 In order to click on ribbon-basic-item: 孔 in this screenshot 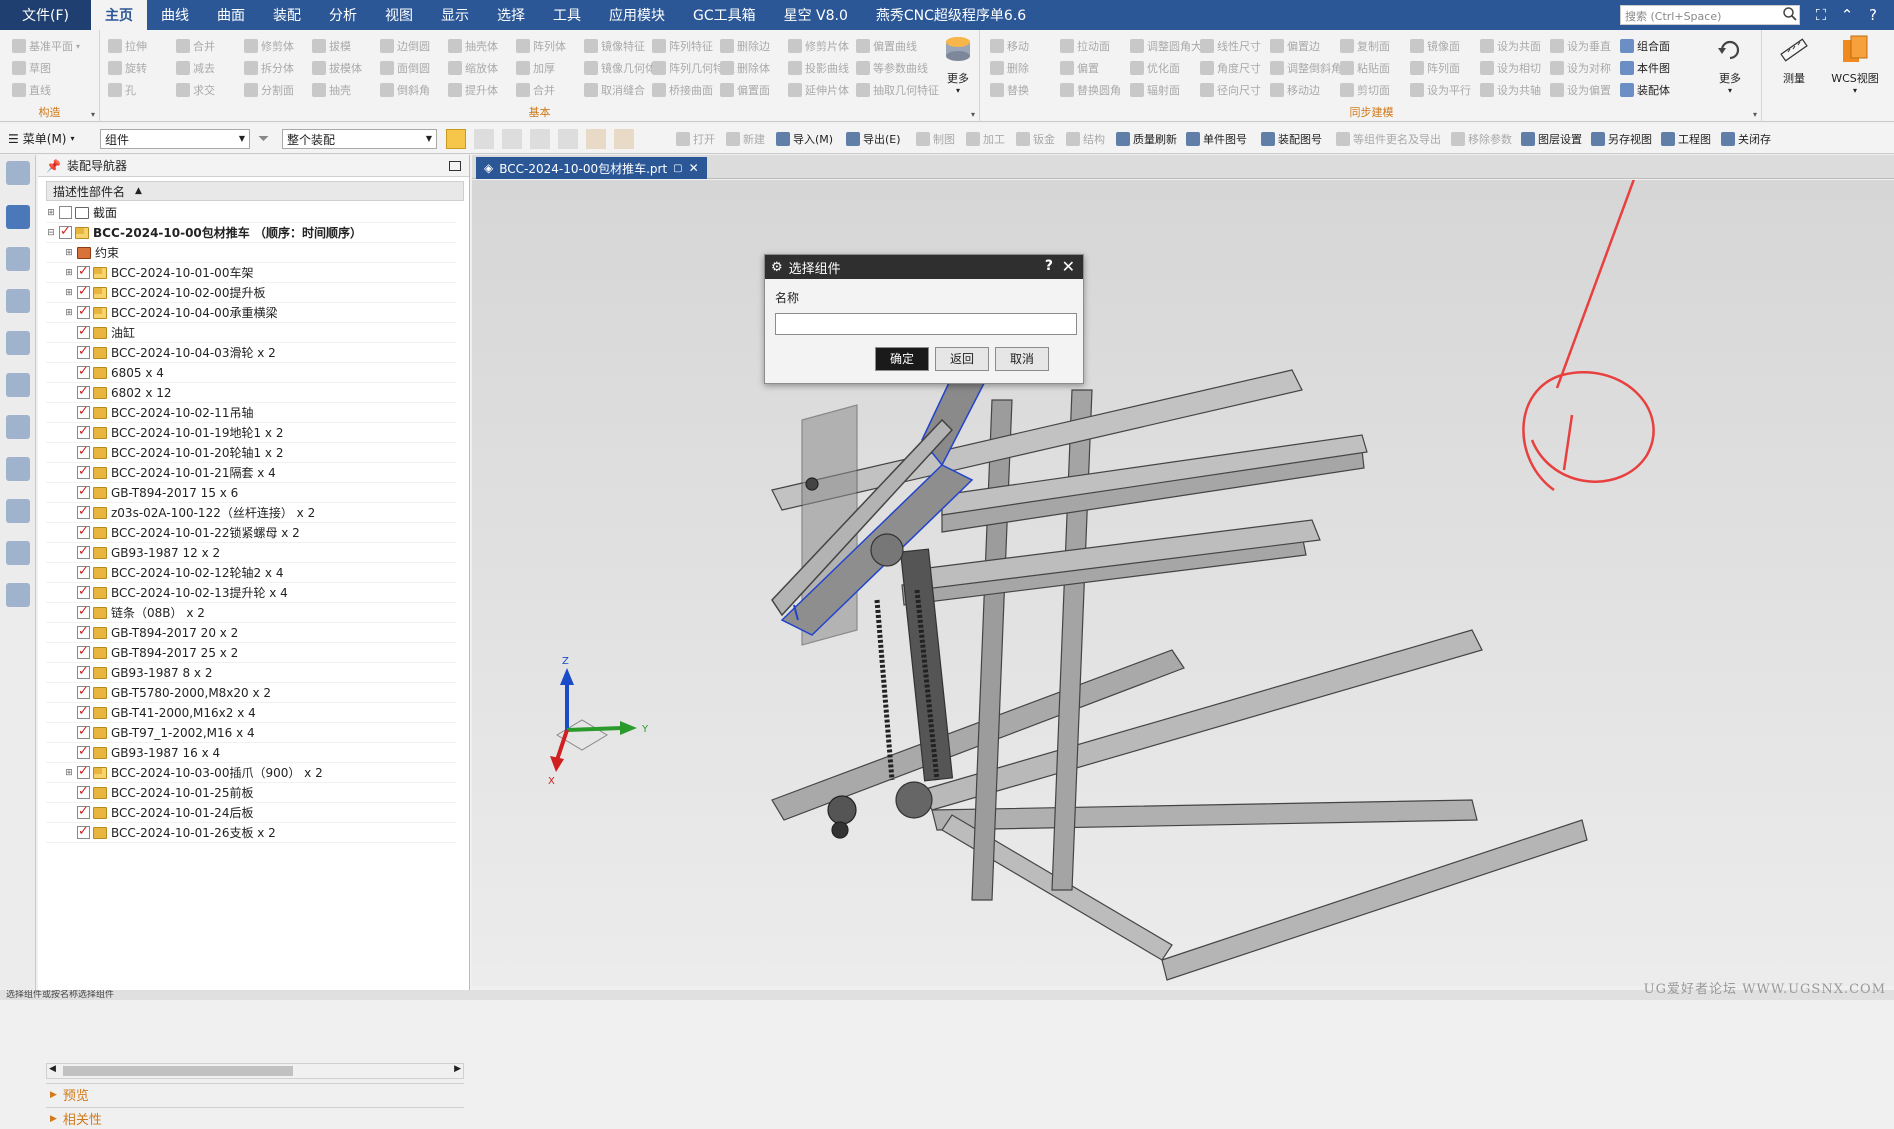, I will do `click(122, 90)`.